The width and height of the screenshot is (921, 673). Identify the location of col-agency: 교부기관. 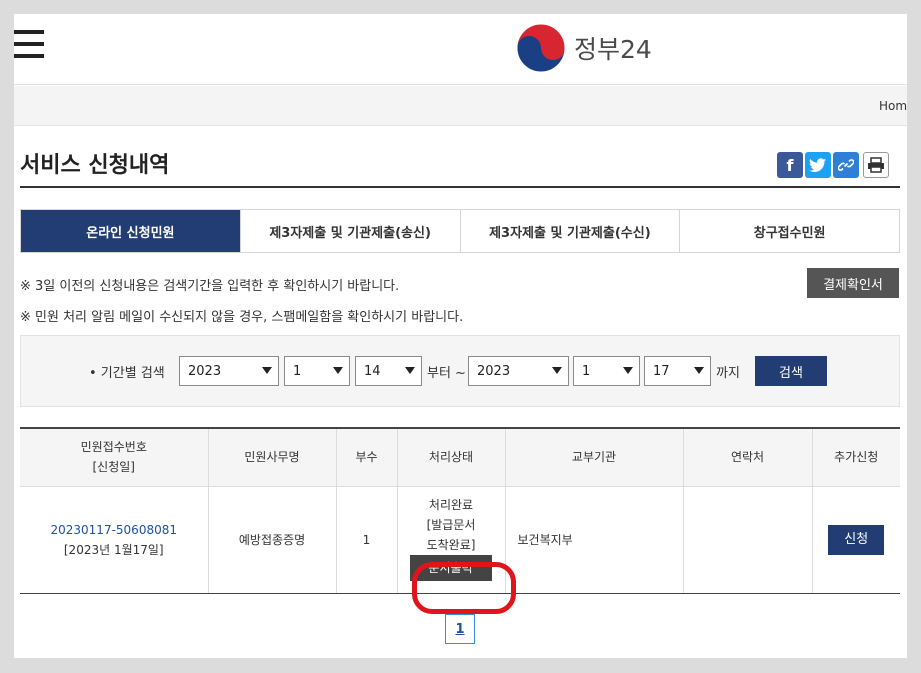
(594, 457).